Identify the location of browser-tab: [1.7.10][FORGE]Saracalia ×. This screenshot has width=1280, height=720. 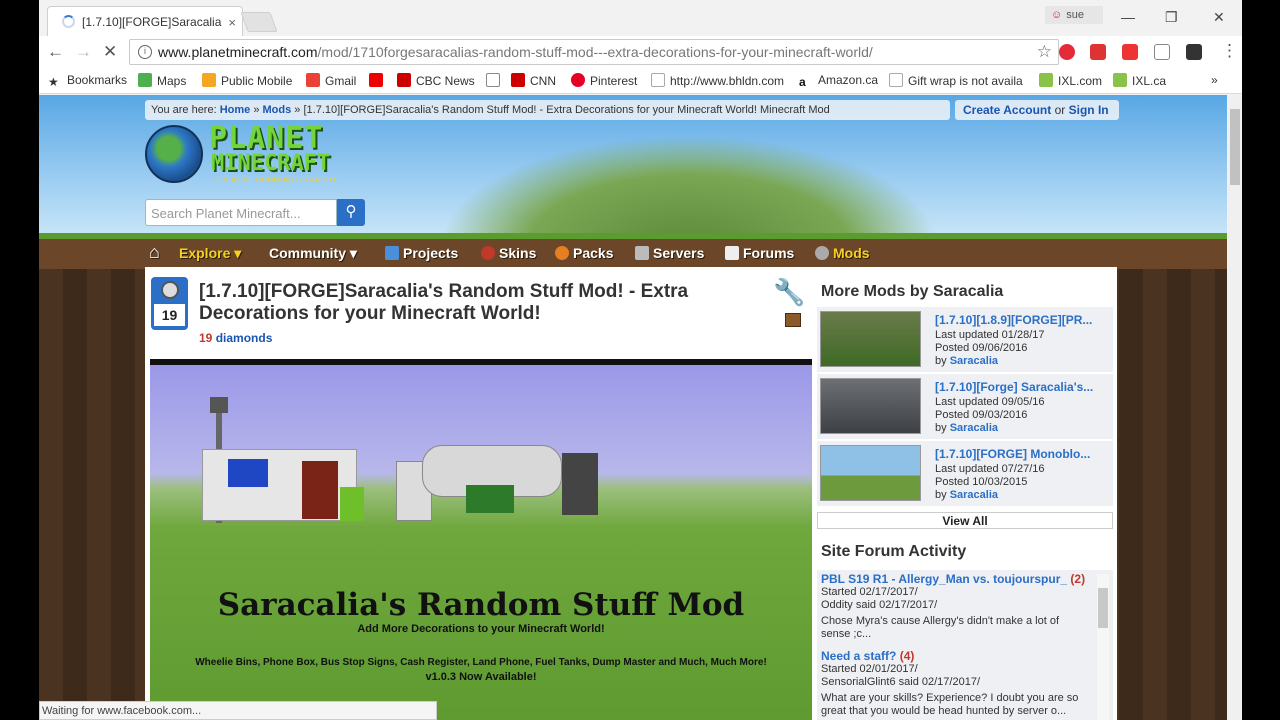
(145, 21).